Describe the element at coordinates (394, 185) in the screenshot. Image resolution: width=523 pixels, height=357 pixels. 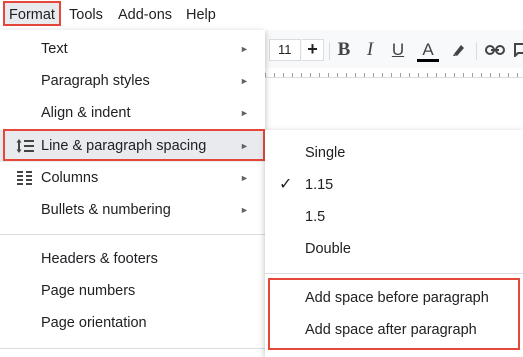
I see `spacing-option-1-15: ✓ 1.15` at that location.